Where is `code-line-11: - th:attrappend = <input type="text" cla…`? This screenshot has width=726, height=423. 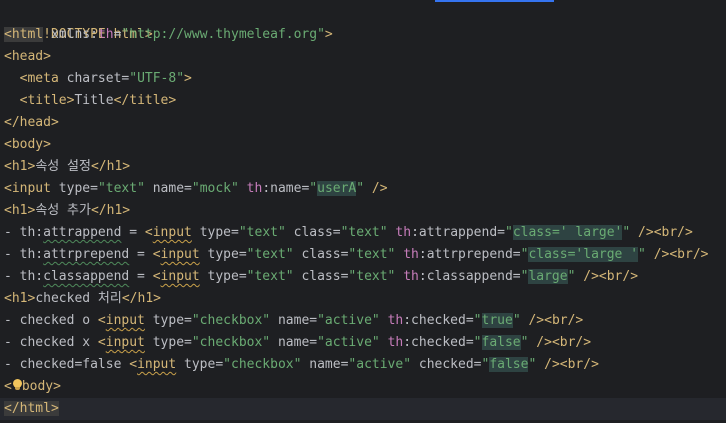 code-line-11: - th:attrappend = <input type="text" cla… is located at coordinates (363, 233).